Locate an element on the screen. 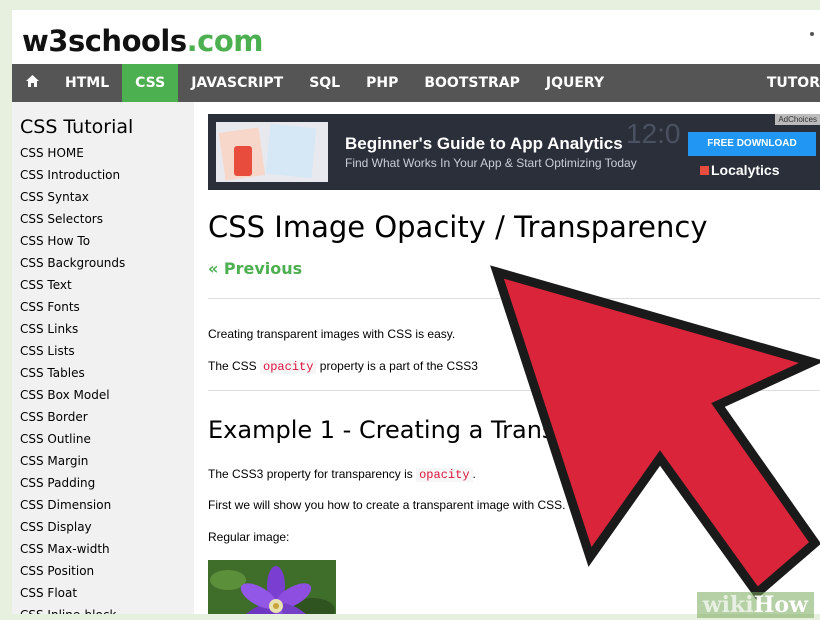 The width and height of the screenshot is (820, 620). nav-javascript: JAVASCRIPT is located at coordinates (237, 83).